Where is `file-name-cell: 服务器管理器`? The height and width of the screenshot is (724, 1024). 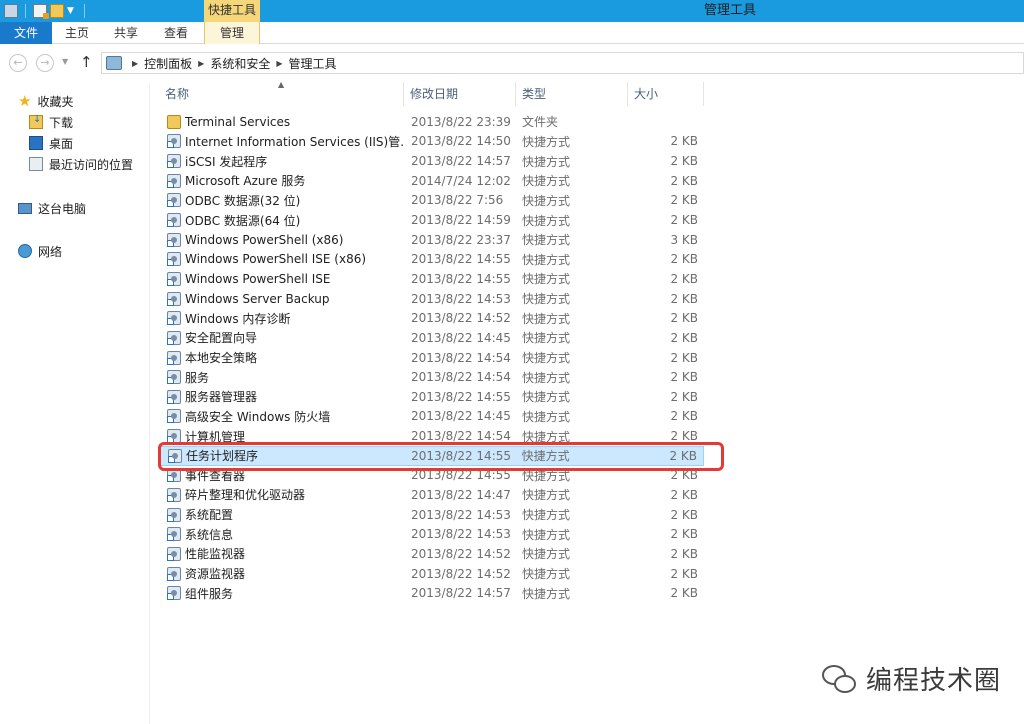 file-name-cell: 服务器管理器 is located at coordinates (281, 396).